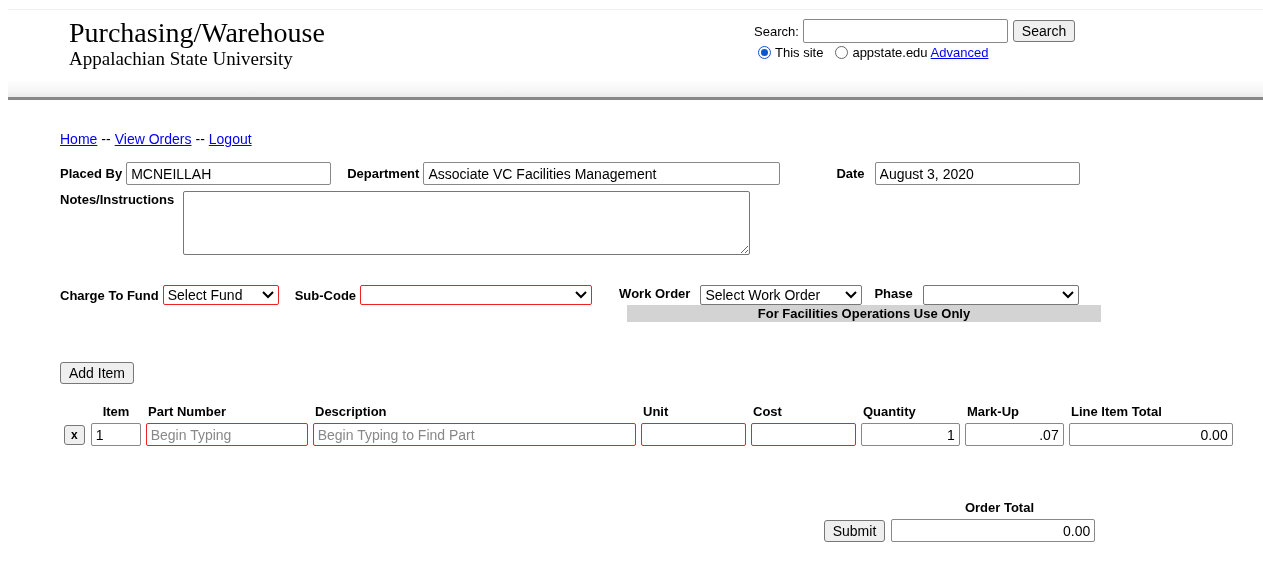 The height and width of the screenshot is (576, 1263). I want to click on field-label: Phase, so click(893, 293).